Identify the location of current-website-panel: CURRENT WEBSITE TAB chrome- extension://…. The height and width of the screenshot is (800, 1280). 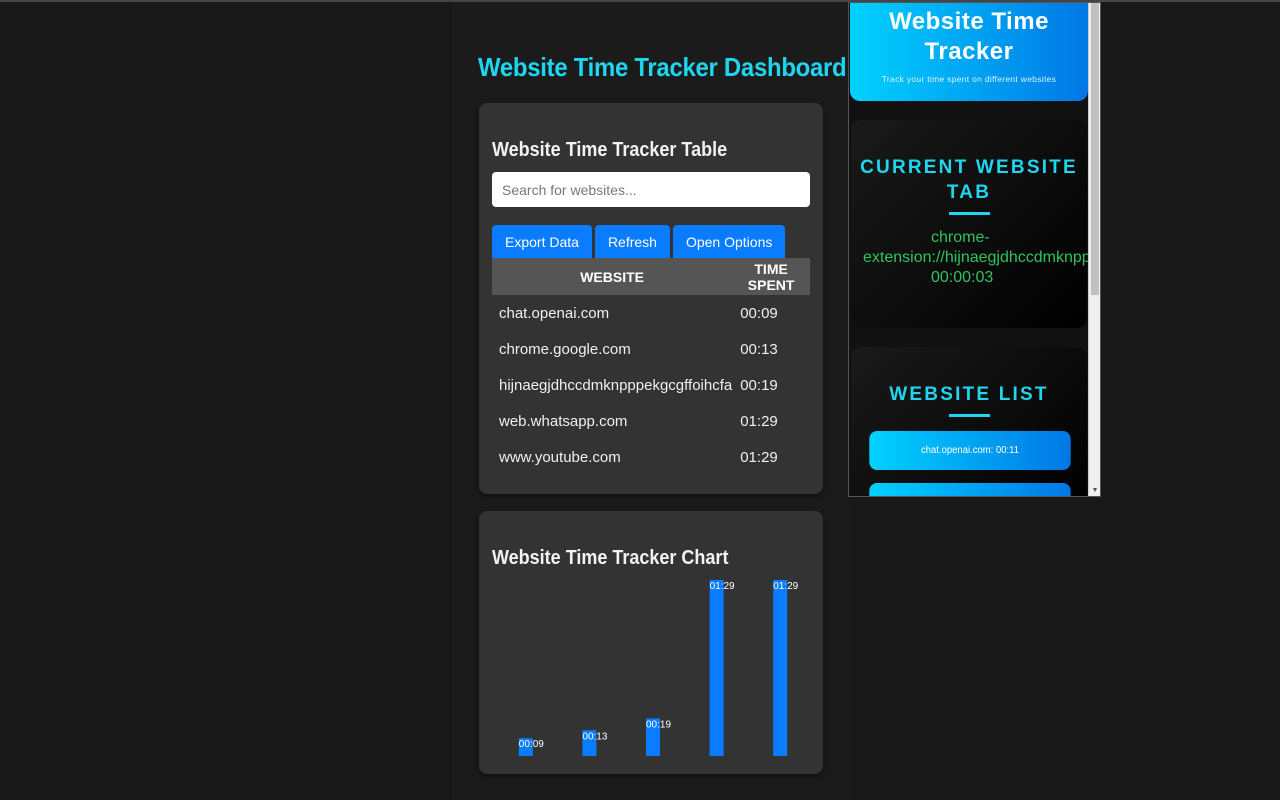
(975, 224).